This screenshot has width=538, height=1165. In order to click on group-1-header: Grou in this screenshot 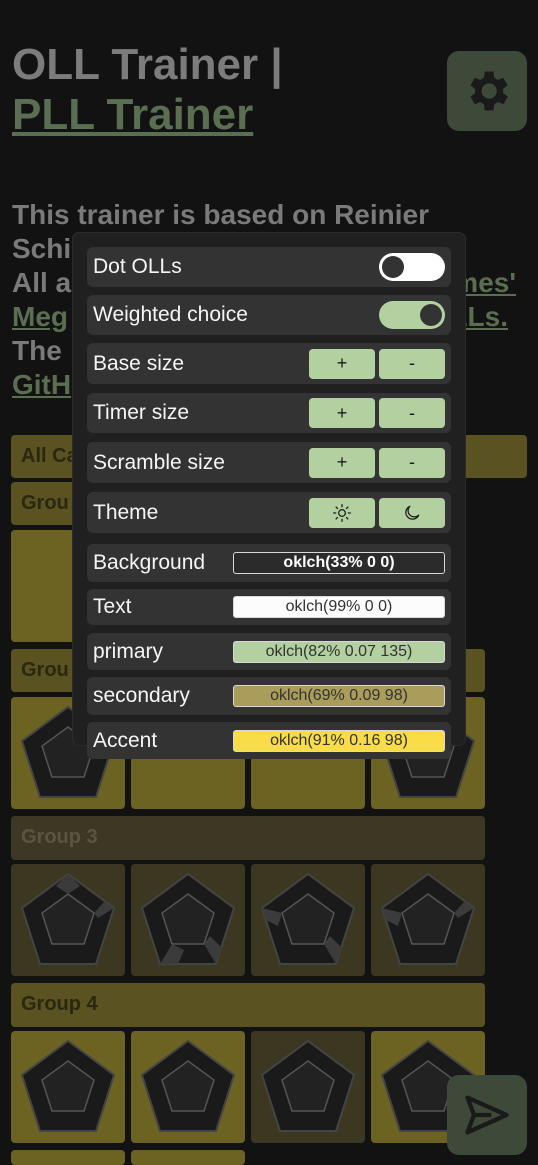, I will do `click(46, 503)`.